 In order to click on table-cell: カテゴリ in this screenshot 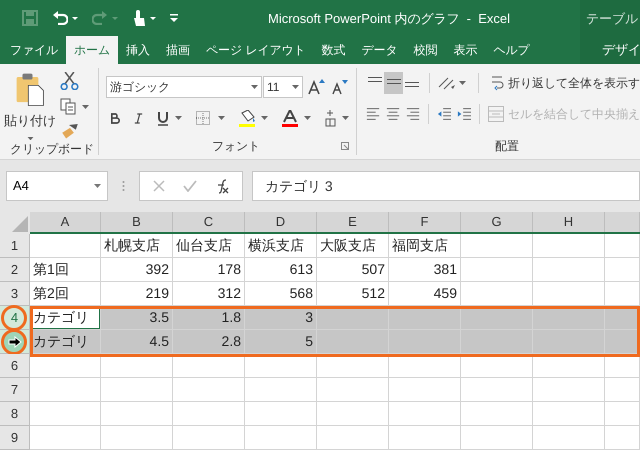, I will do `click(65, 342)`.